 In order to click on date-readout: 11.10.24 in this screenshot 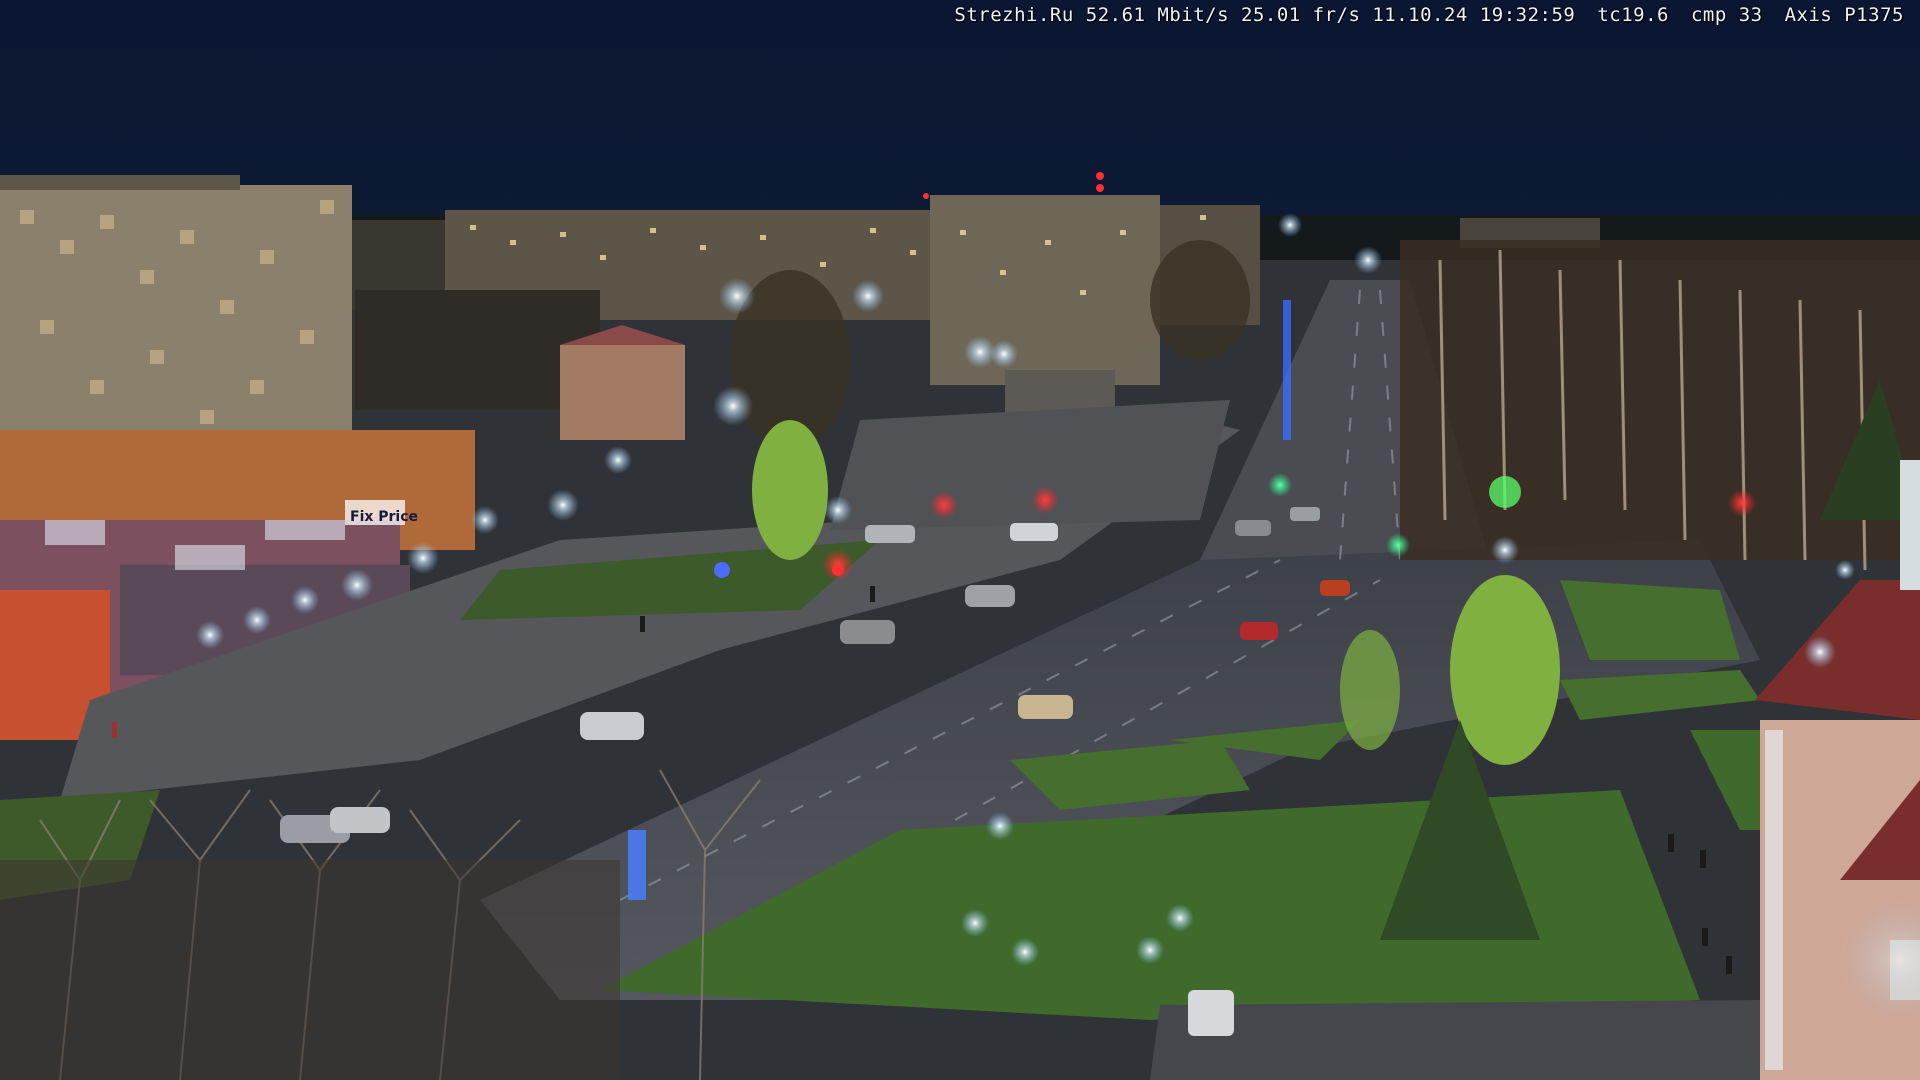, I will do `click(1420, 15)`.